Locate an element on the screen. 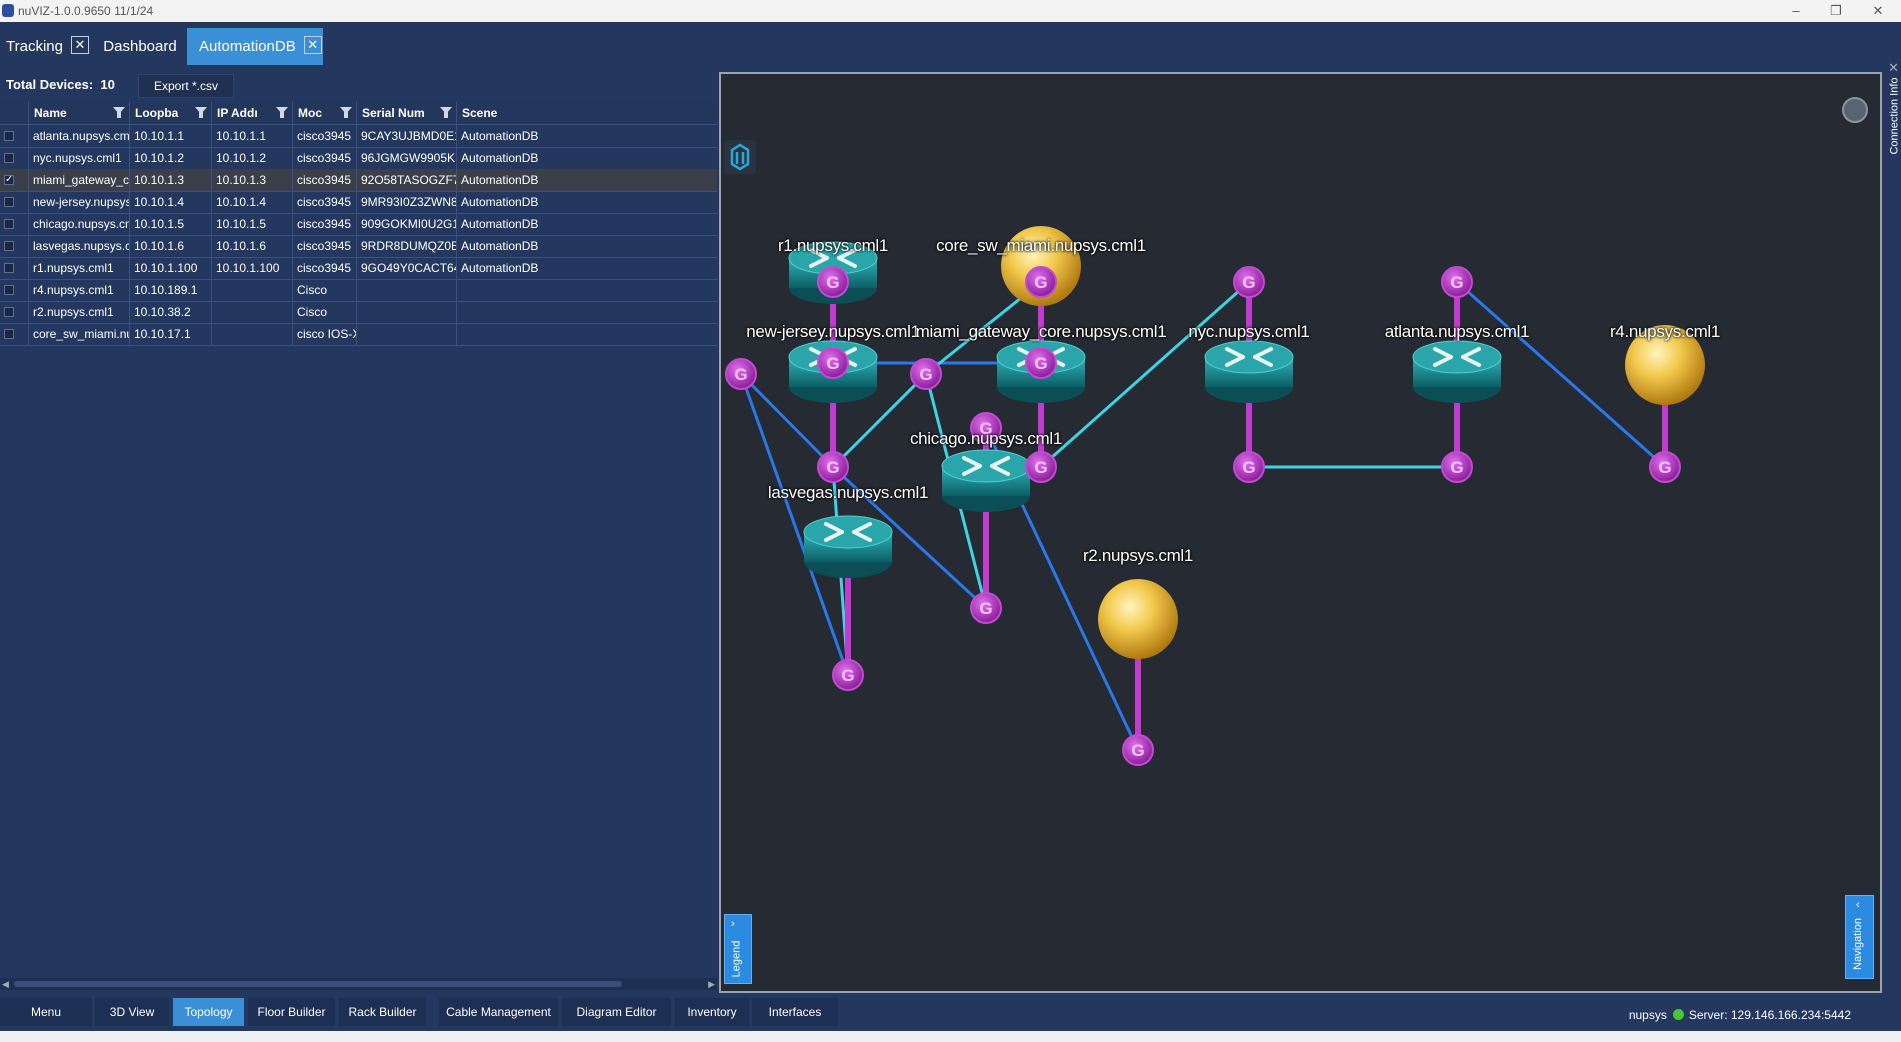 The height and width of the screenshot is (1042, 1901). expand-legend-icon: › is located at coordinates (733, 924).